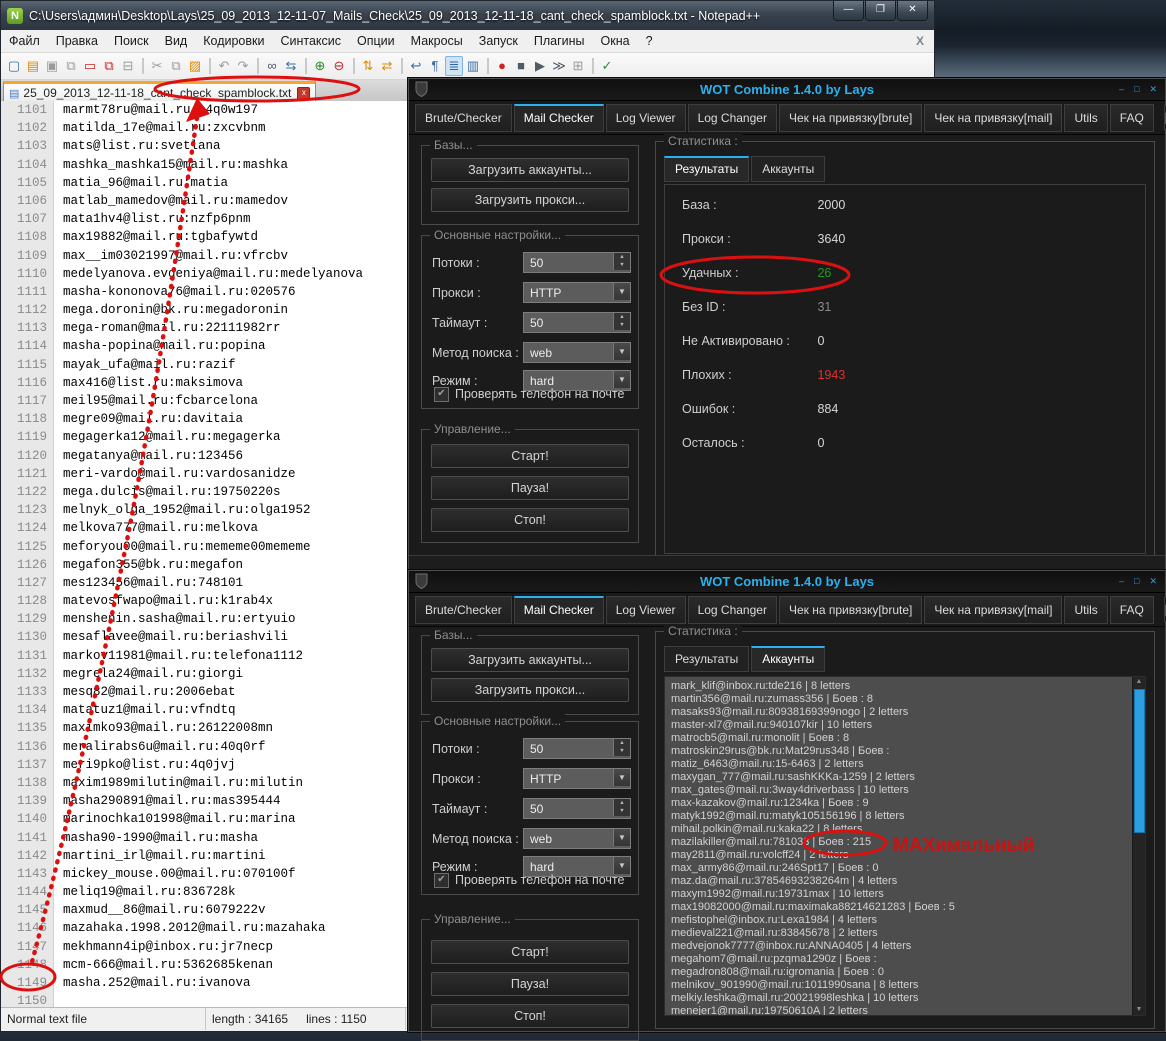 The height and width of the screenshot is (1041, 1166). Describe the element at coordinates (787, 582) in the screenshot. I see `wot2-titlebar: WOT Combine 1.4.0 by Lays – □ ✕` at that location.